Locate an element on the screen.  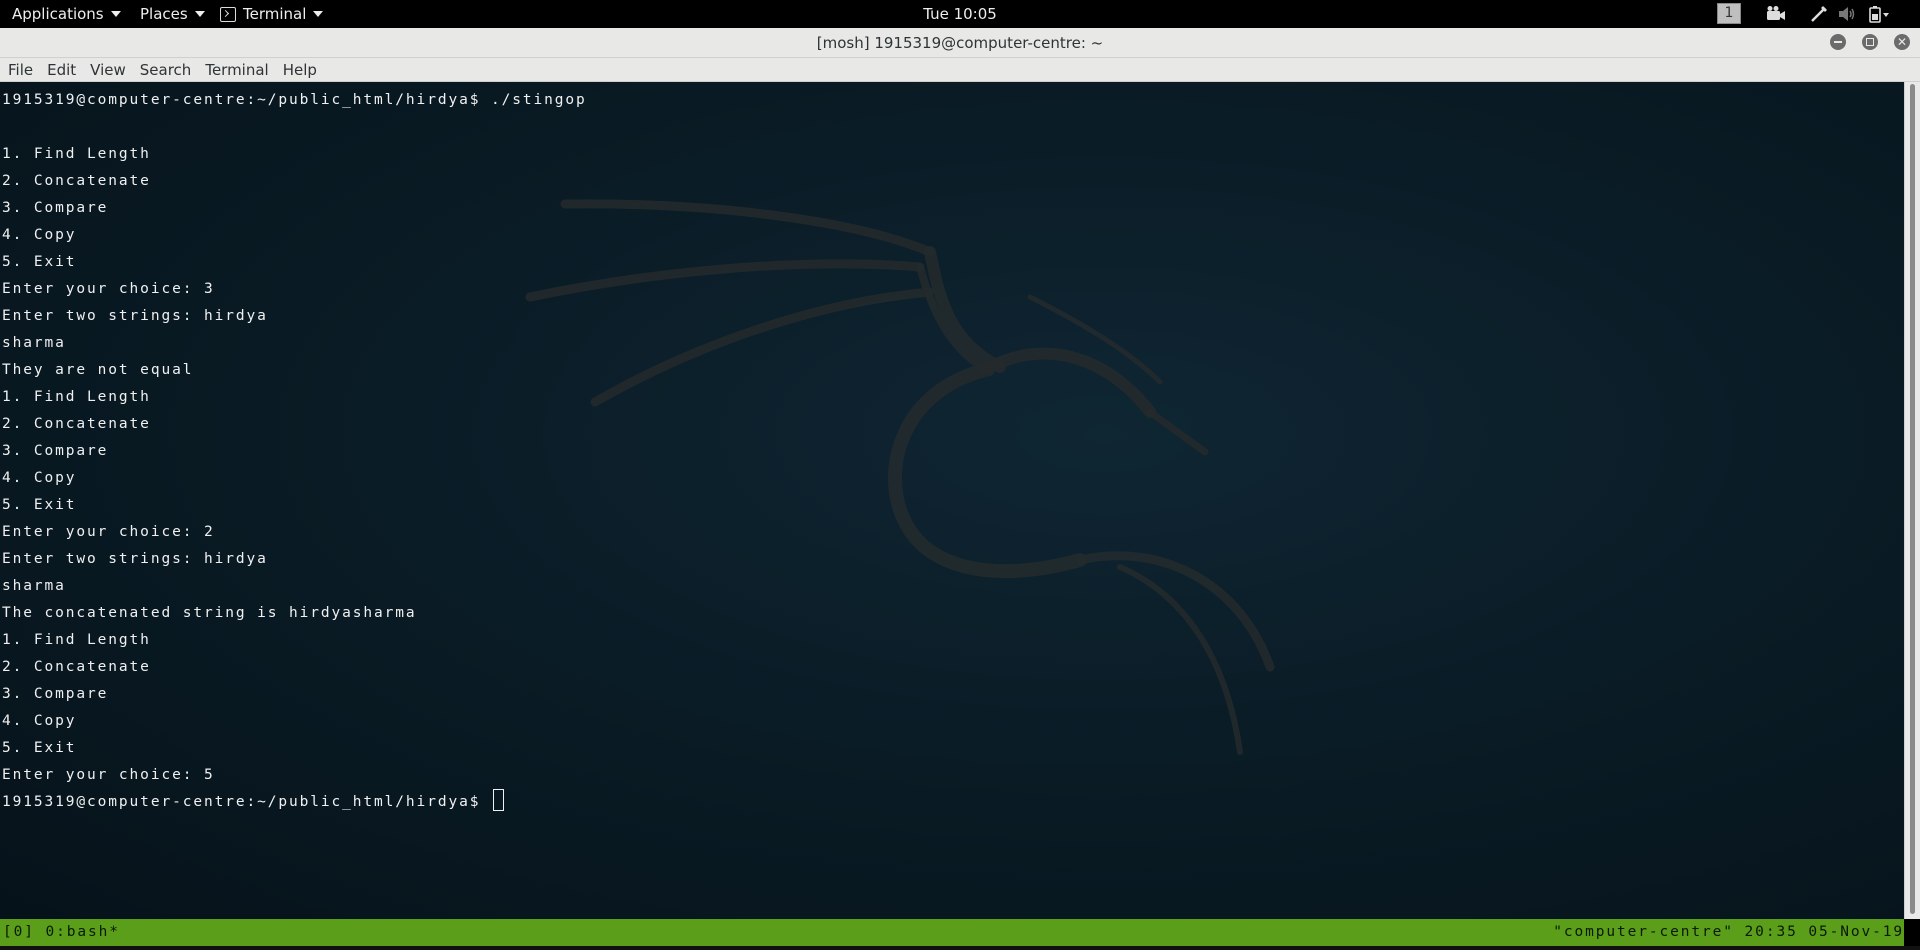
menu-help: Help is located at coordinates (300, 70).